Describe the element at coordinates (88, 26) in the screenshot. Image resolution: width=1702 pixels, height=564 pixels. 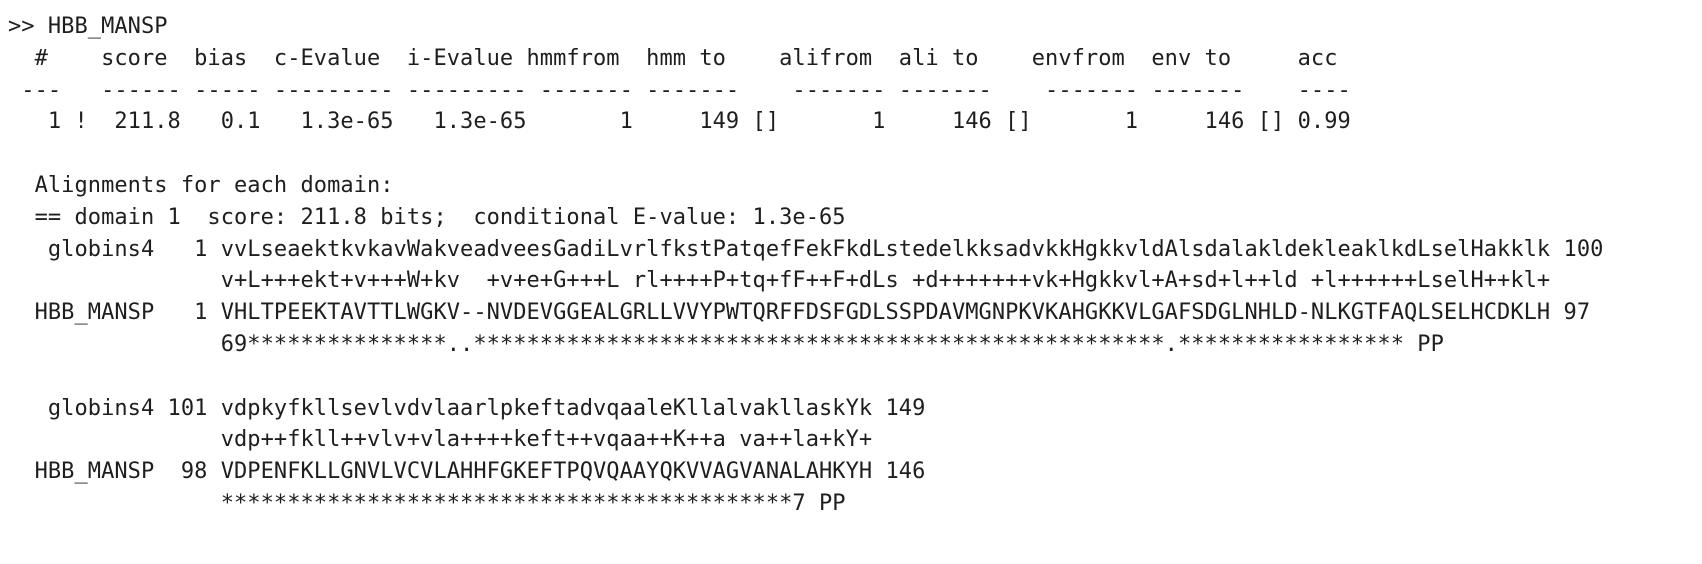
I see `hit-header: >> HBB_MANSP` at that location.